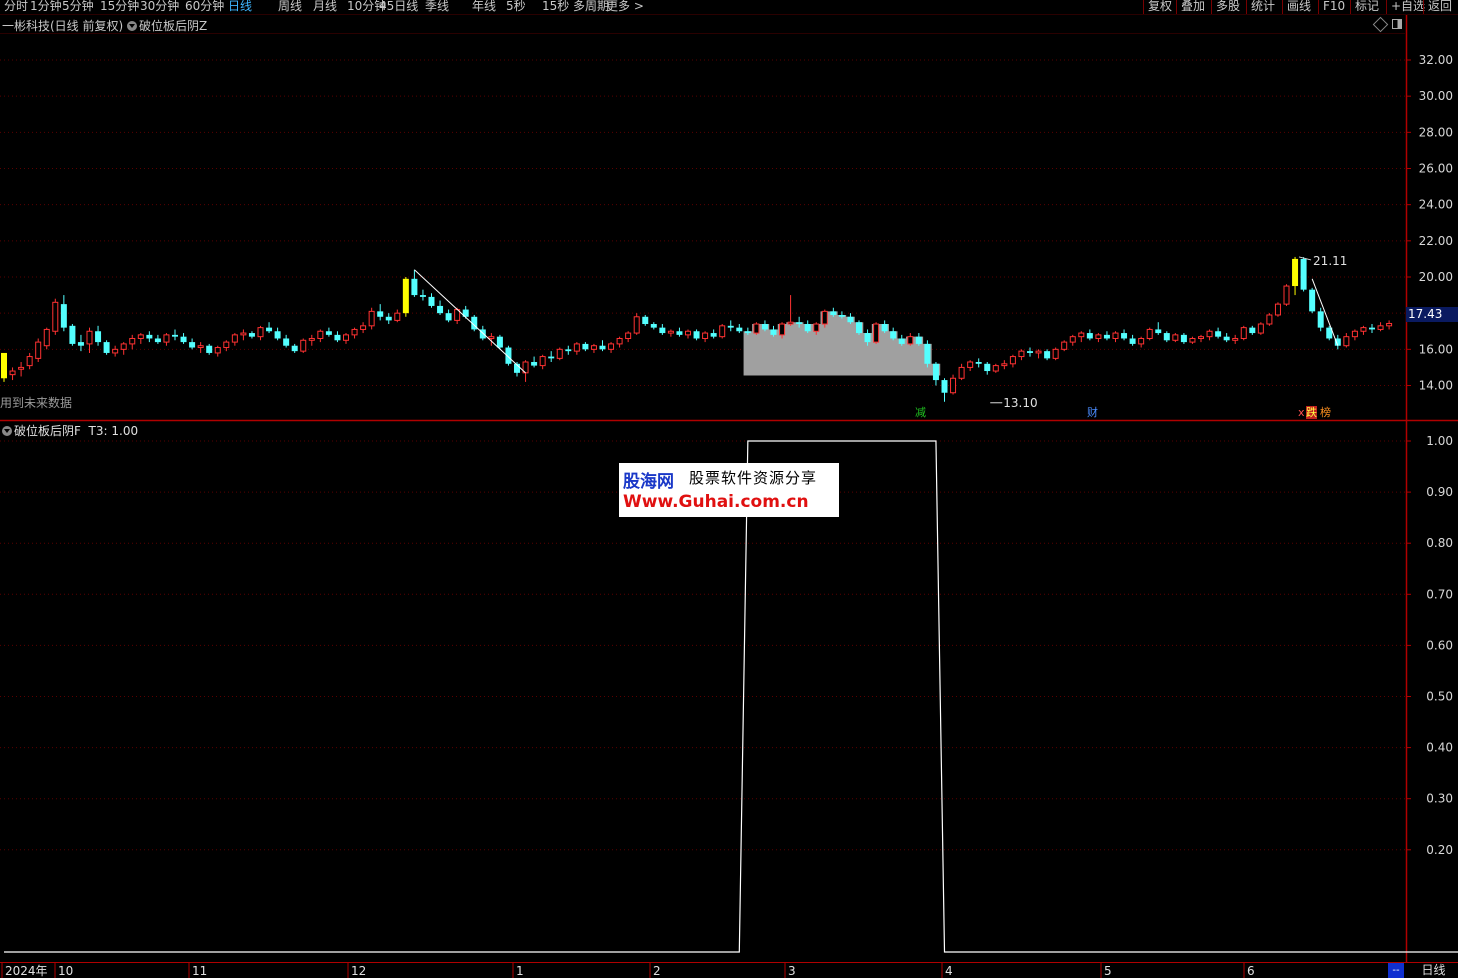 The image size is (1458, 978). What do you see at coordinates (1436, 132) in the screenshot?
I see `y-tick-label: 28.00` at bounding box center [1436, 132].